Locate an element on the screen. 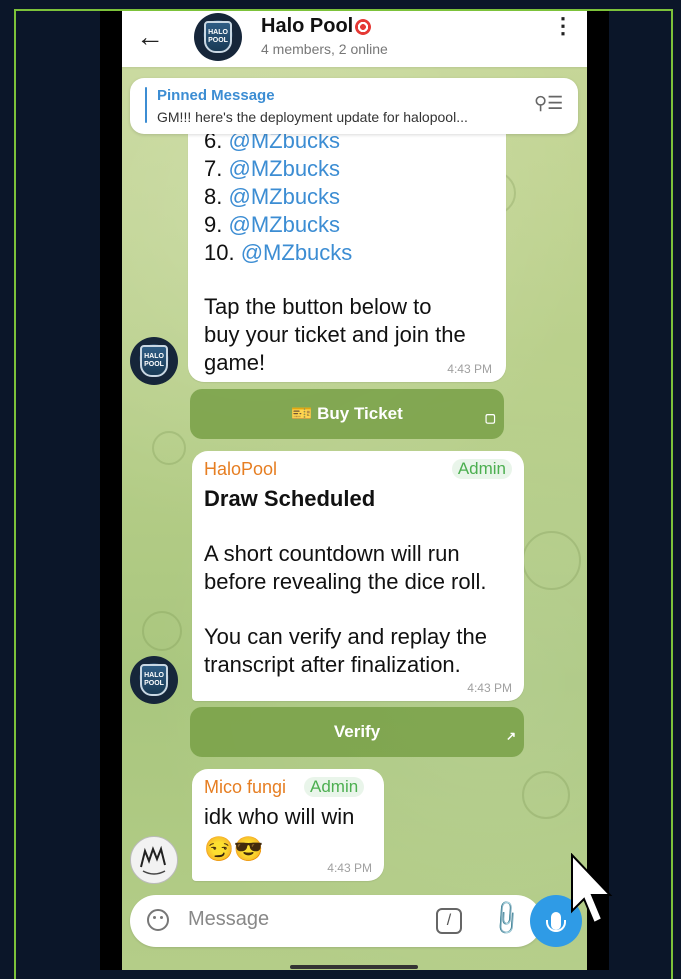  participant-item: 10. @MZbucks is located at coordinates (278, 252).